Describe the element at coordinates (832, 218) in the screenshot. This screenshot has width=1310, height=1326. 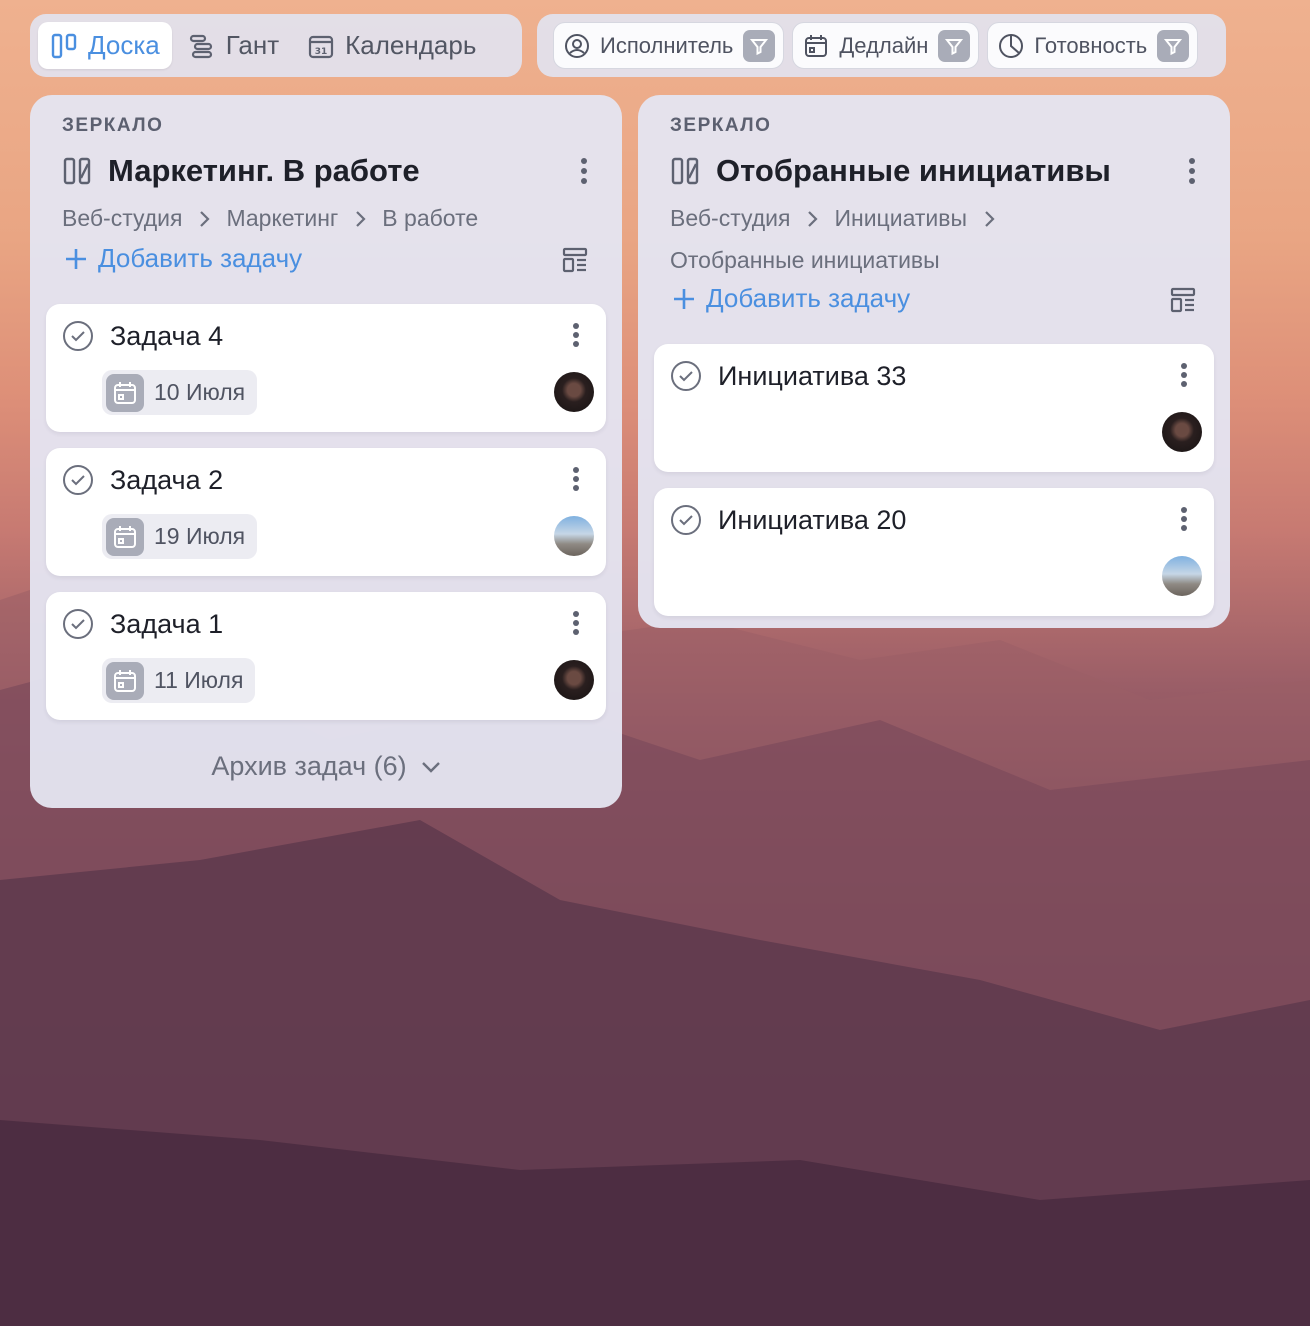
I see `breadcrumb: Веб-студия Инициативы` at that location.